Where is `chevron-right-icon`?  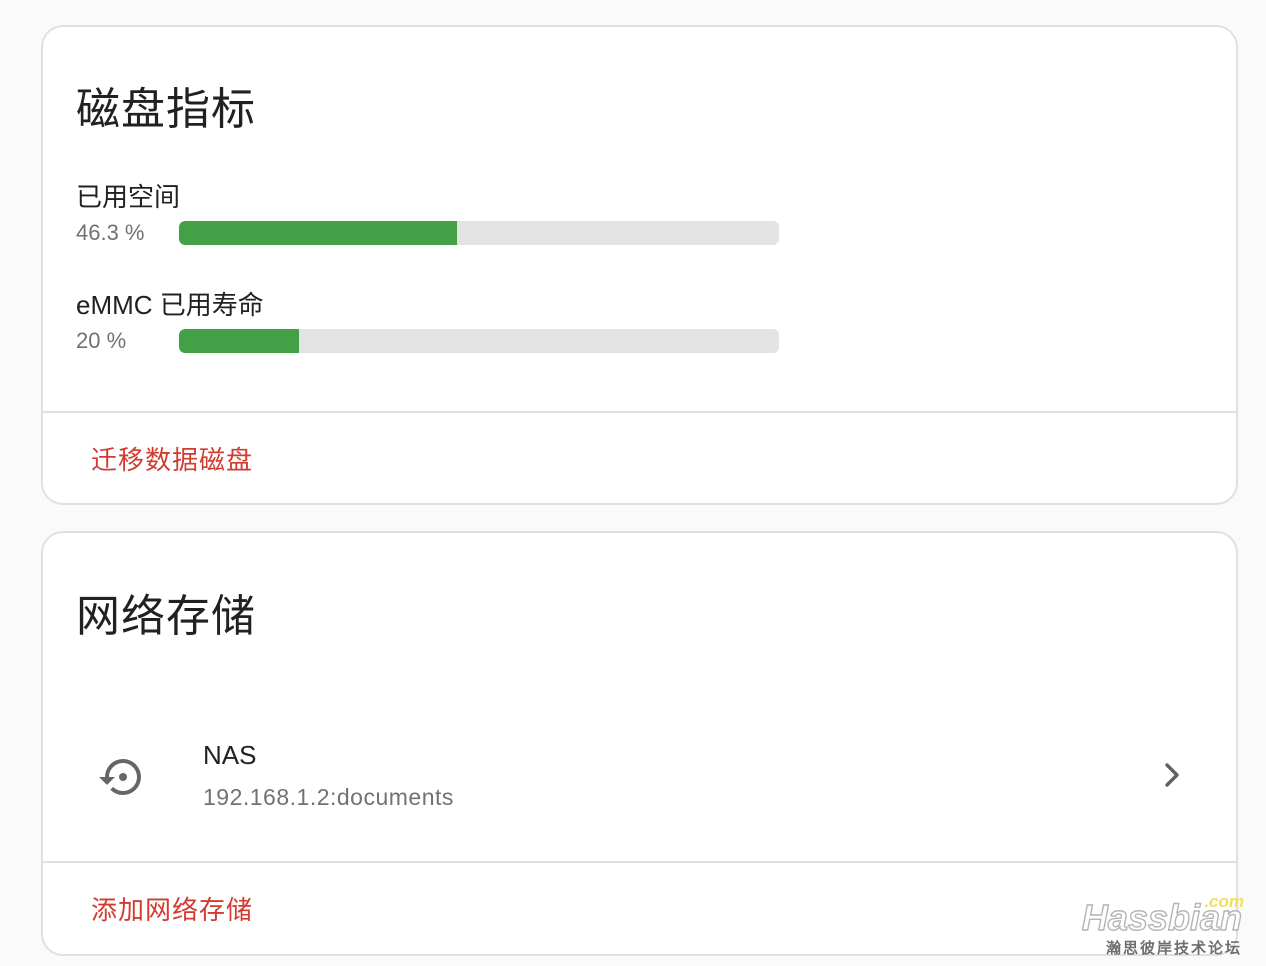 chevron-right-icon is located at coordinates (1173, 775).